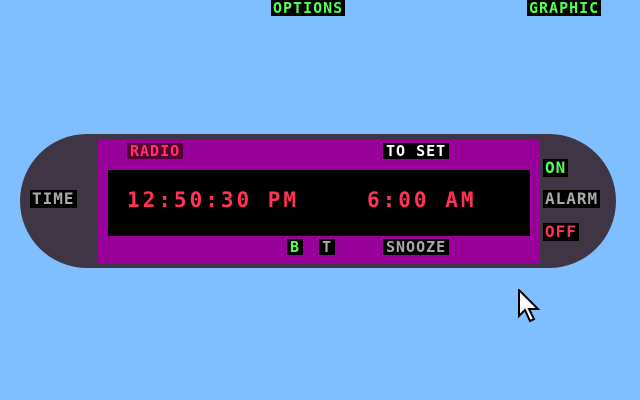 The height and width of the screenshot is (400, 640). What do you see at coordinates (416, 151) in the screenshot?
I see `to-set-button: TO SET` at bounding box center [416, 151].